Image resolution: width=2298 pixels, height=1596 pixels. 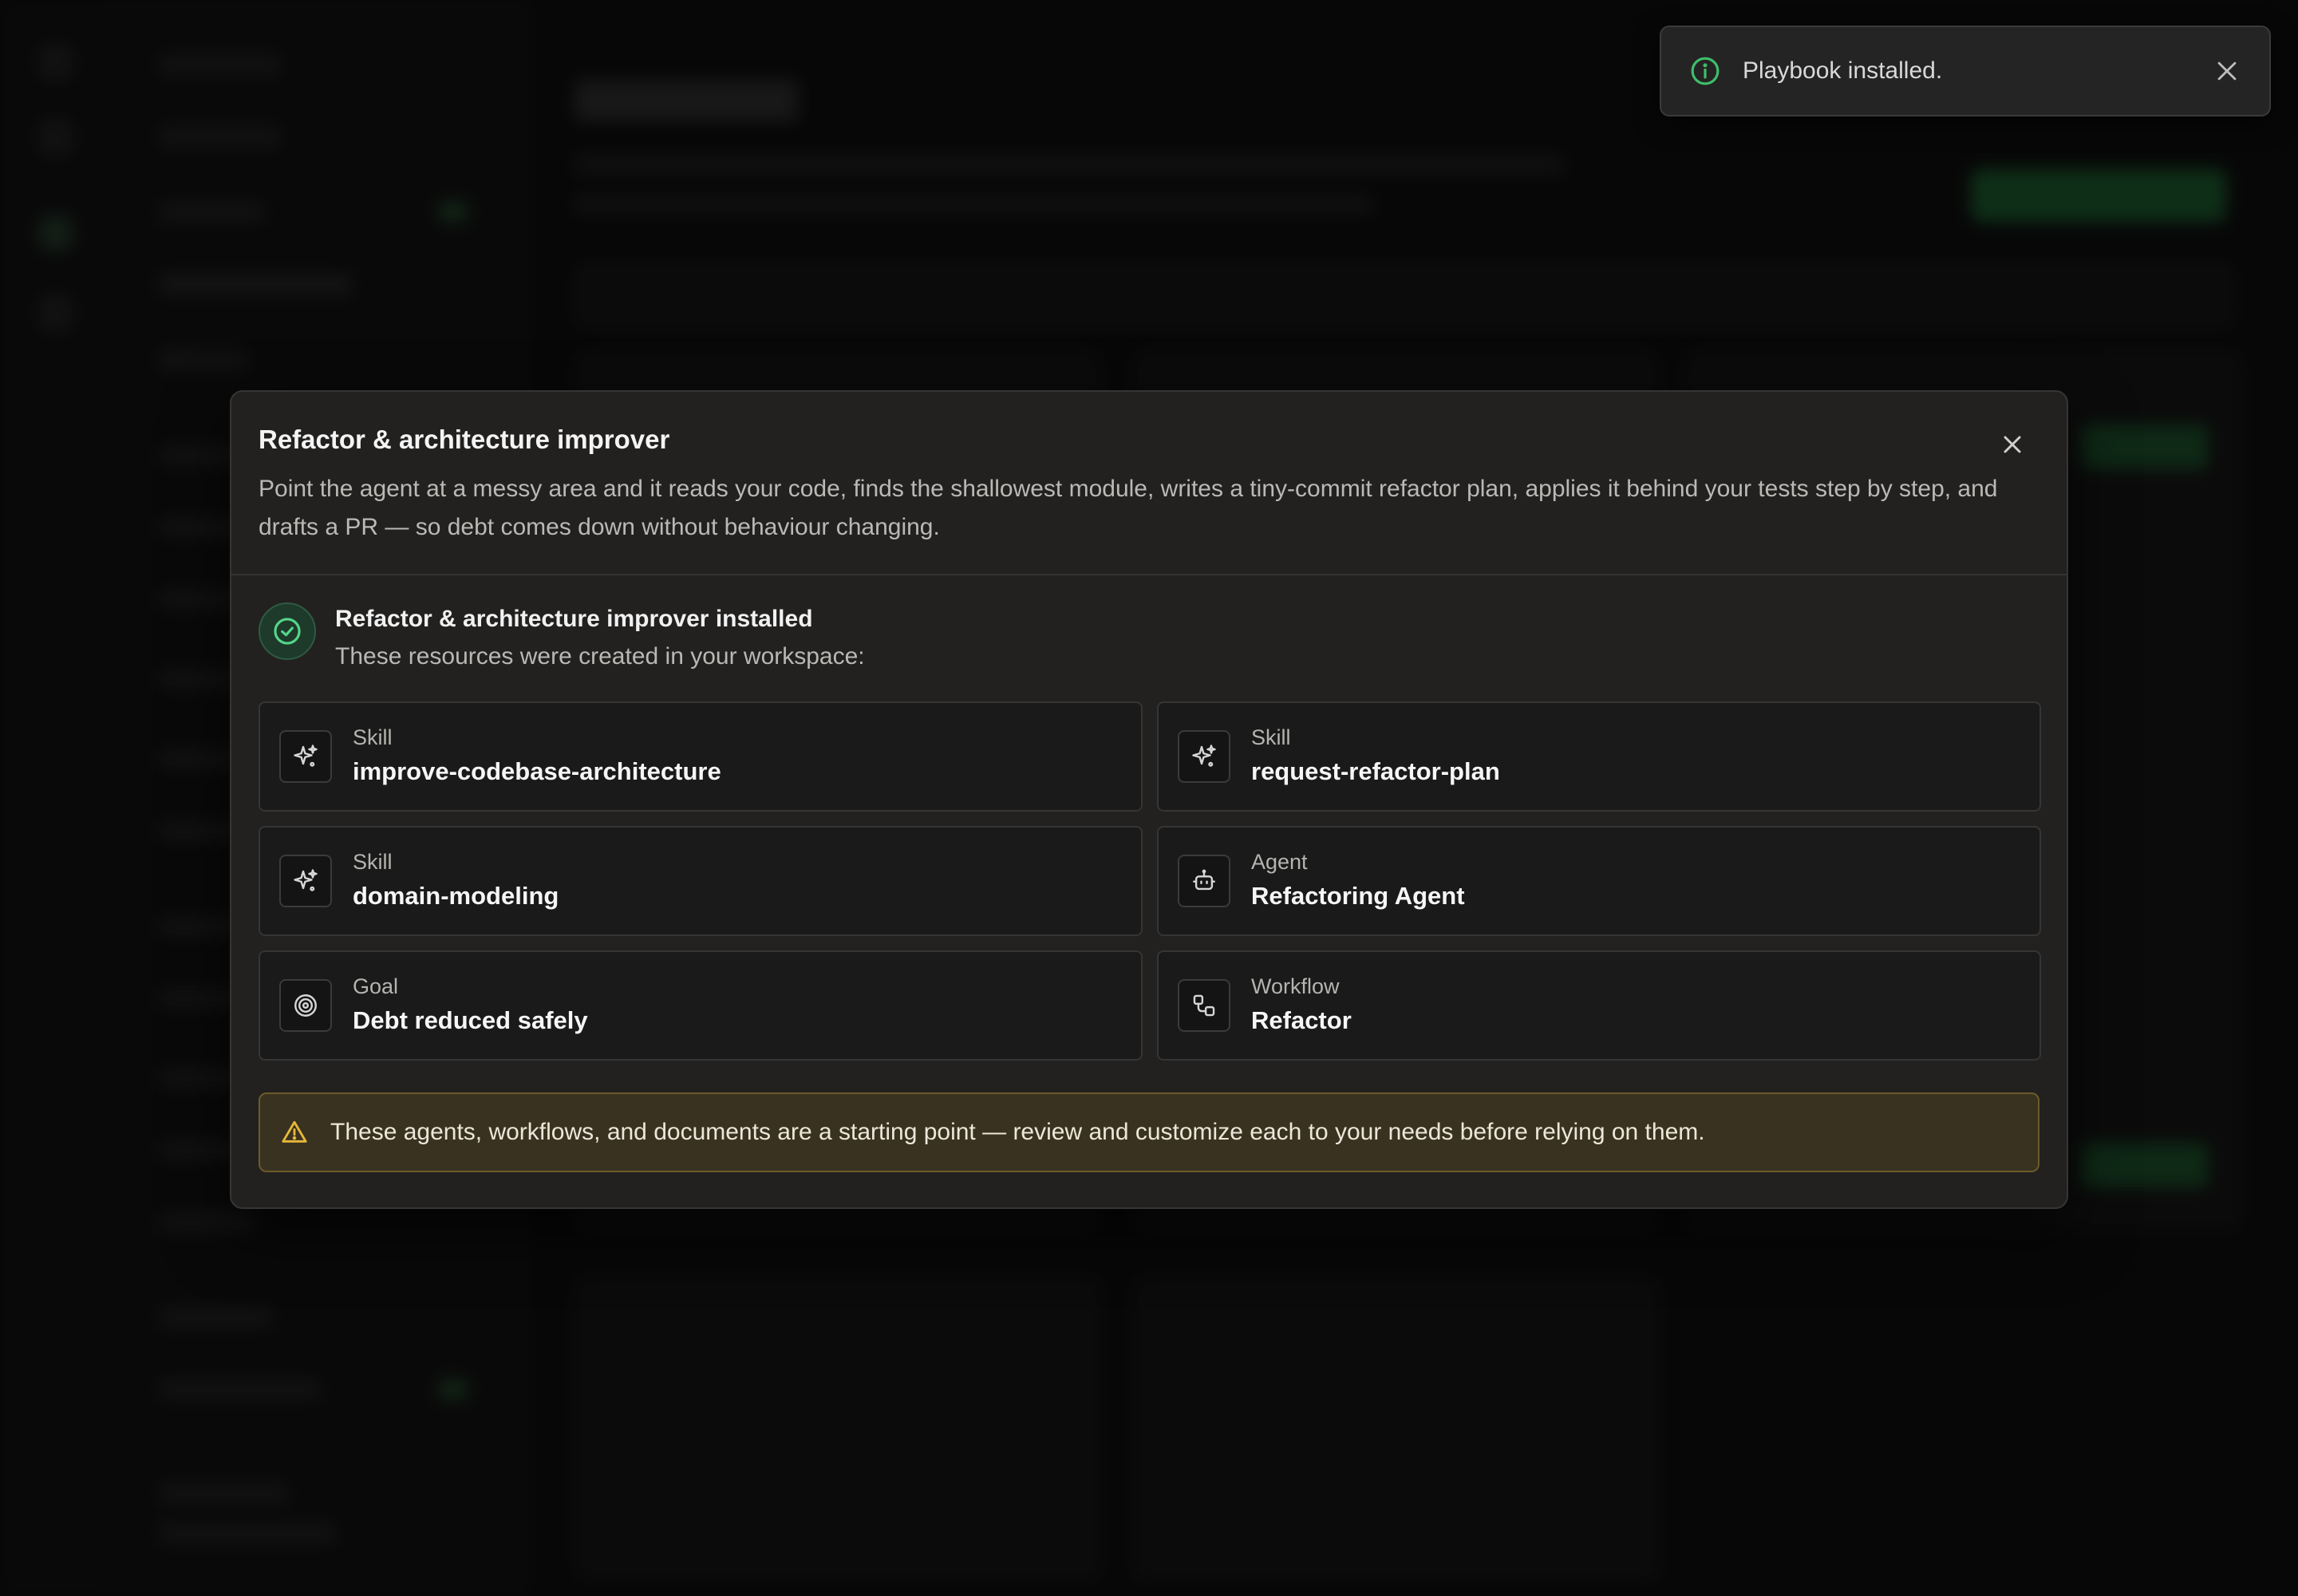 What do you see at coordinates (701, 881) in the screenshot?
I see `resource-card: Skill domain-modeling` at bounding box center [701, 881].